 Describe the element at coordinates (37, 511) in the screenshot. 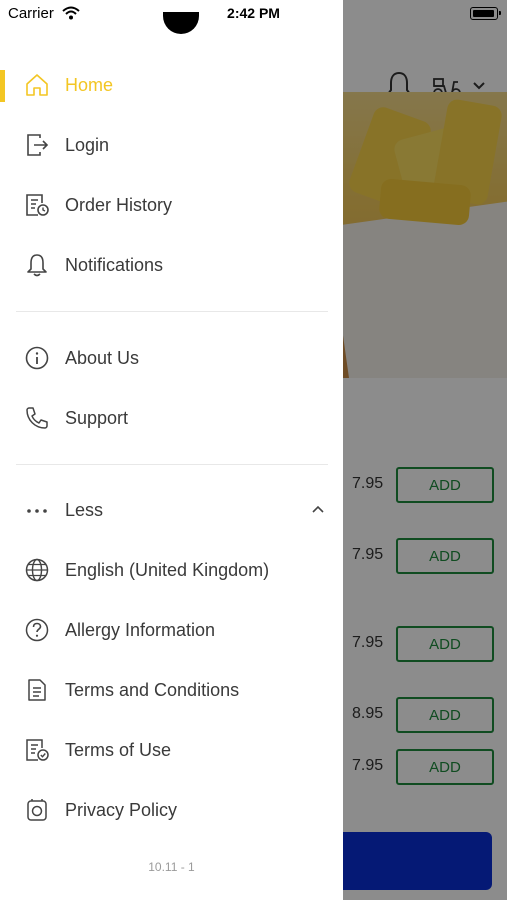

I see `more-dots-icon` at that location.